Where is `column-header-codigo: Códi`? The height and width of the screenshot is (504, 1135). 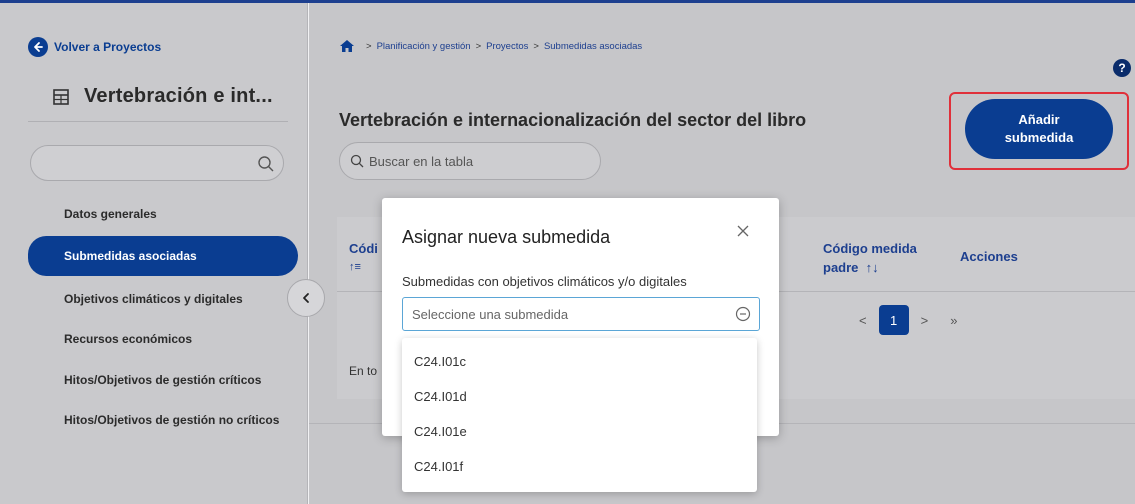
column-header-codigo: Códi is located at coordinates (363, 248).